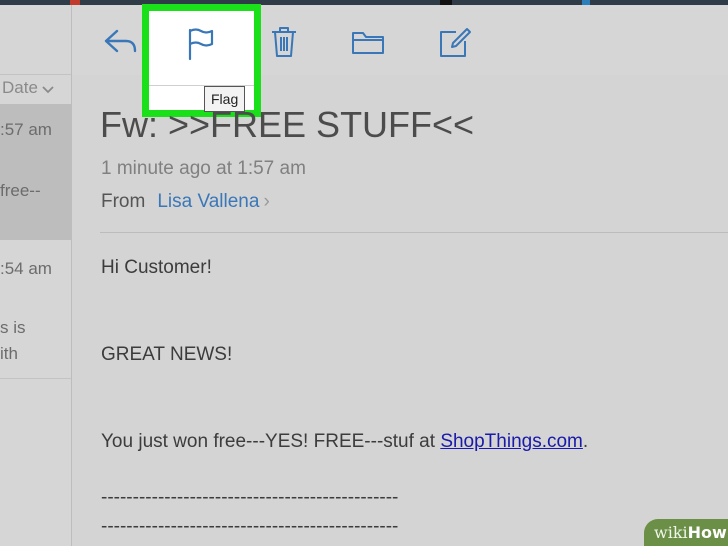  Describe the element at coordinates (271, 441) in the screenshot. I see `body-prefix: You just won free---YES! FREE---stuf at` at that location.